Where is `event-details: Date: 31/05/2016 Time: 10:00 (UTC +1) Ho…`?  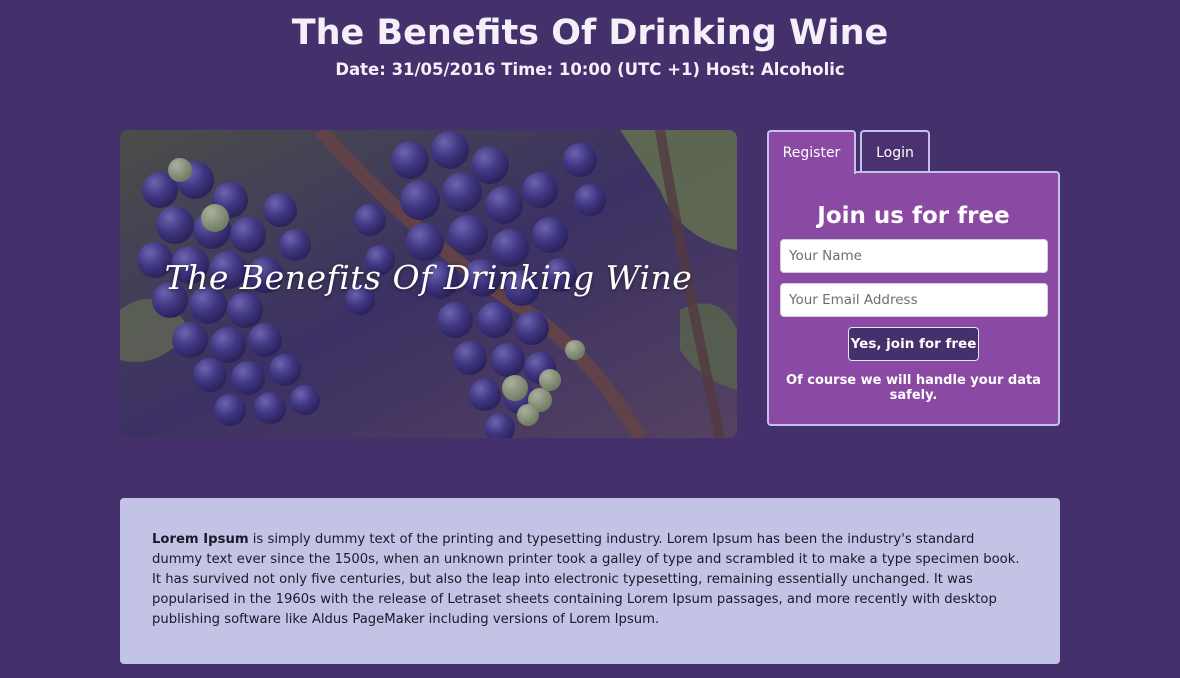
event-details: Date: 31/05/2016 Time: 10:00 (UTC +1) Ho… is located at coordinates (590, 69).